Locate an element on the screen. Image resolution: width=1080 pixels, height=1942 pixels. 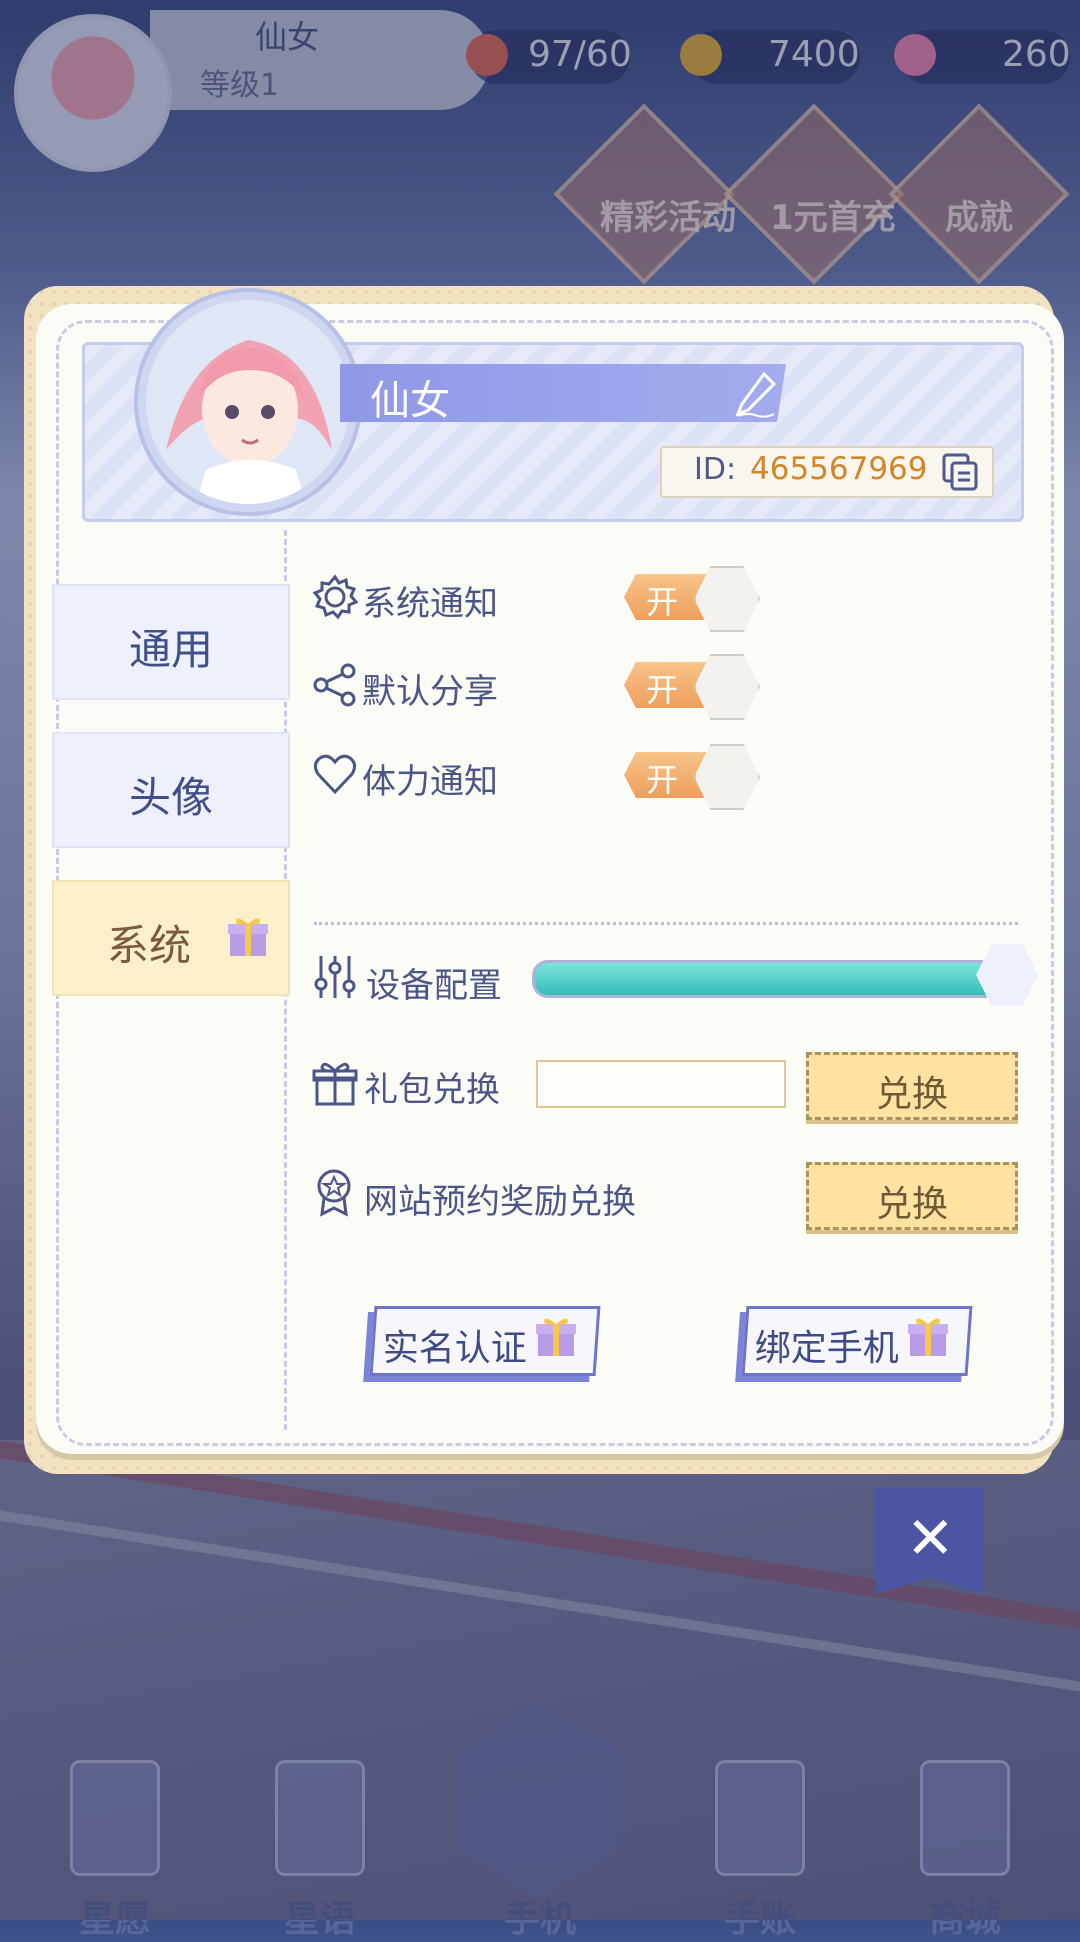
tab-label: 头像 is located at coordinates (170, 797).